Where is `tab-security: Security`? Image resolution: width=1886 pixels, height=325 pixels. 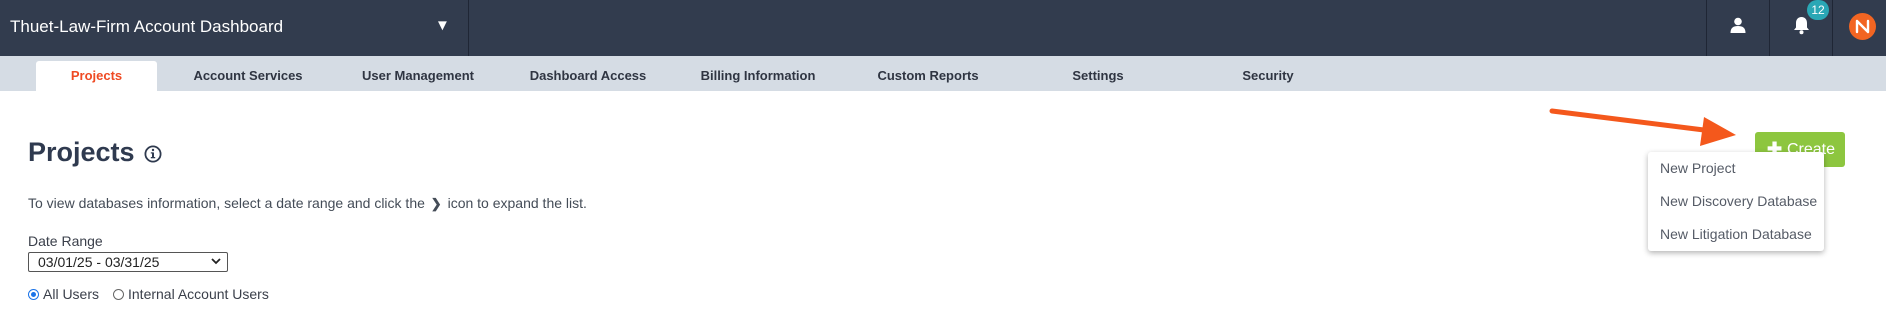 tab-security: Security is located at coordinates (1268, 76).